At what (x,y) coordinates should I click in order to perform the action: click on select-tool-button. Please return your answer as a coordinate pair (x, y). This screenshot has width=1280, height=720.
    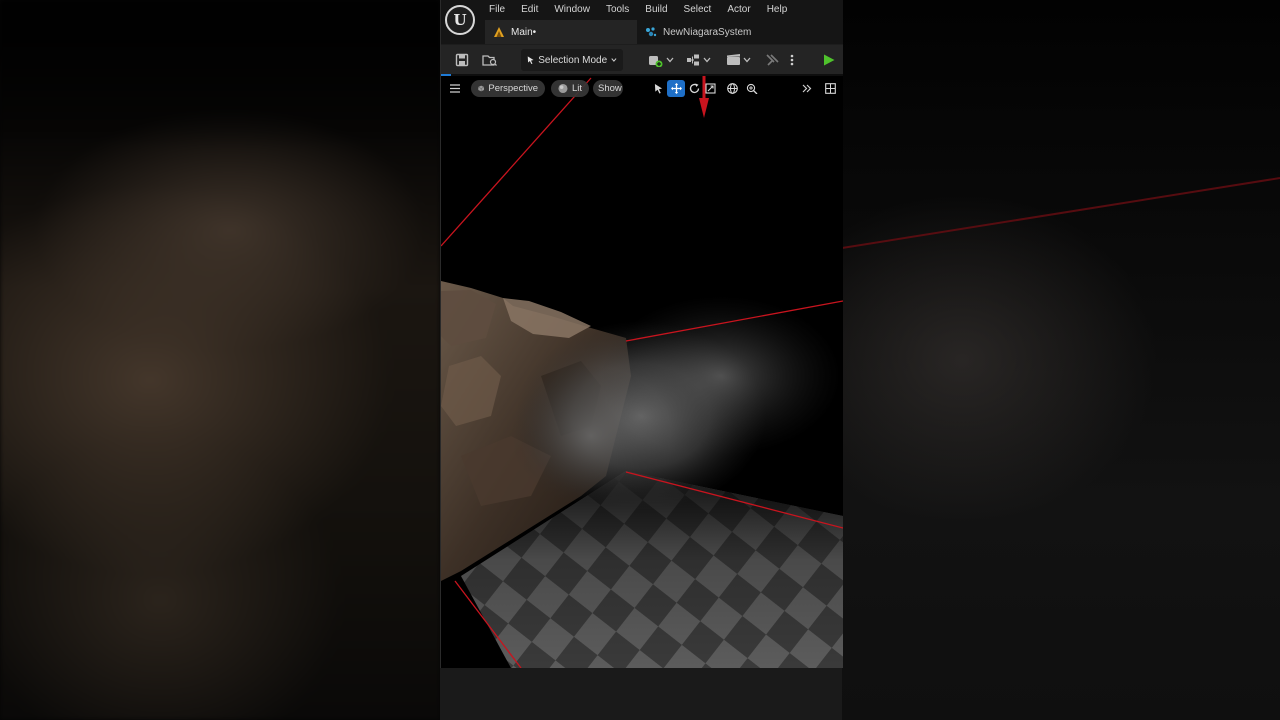
    Looking at the image, I should click on (658, 88).